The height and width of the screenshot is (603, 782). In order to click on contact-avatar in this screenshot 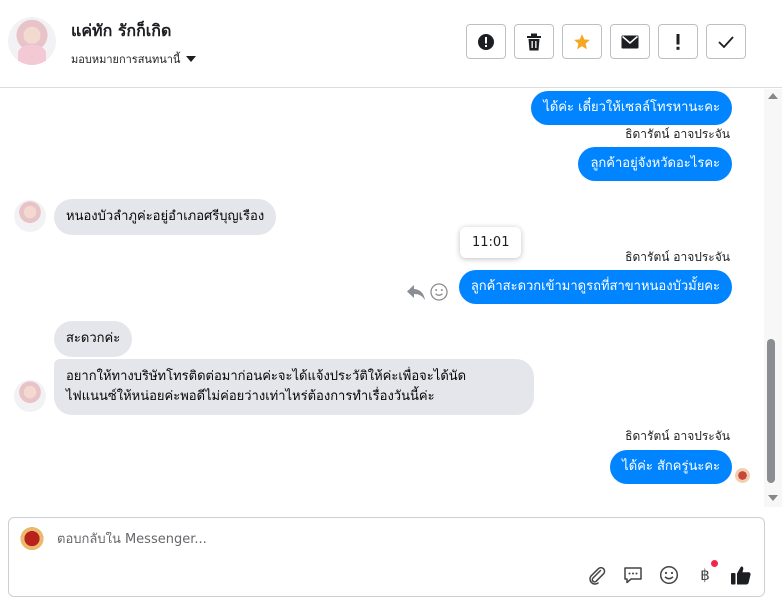, I will do `click(32, 41)`.